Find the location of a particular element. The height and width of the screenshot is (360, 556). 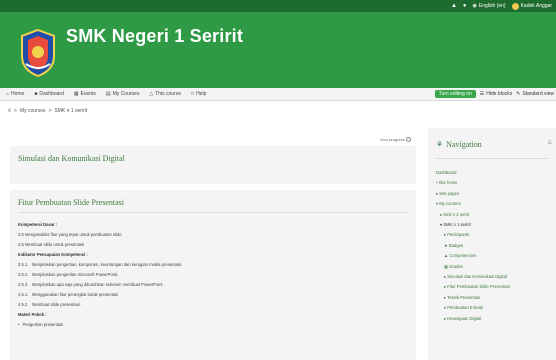

courses-icon: ▤ is located at coordinates (108, 94).